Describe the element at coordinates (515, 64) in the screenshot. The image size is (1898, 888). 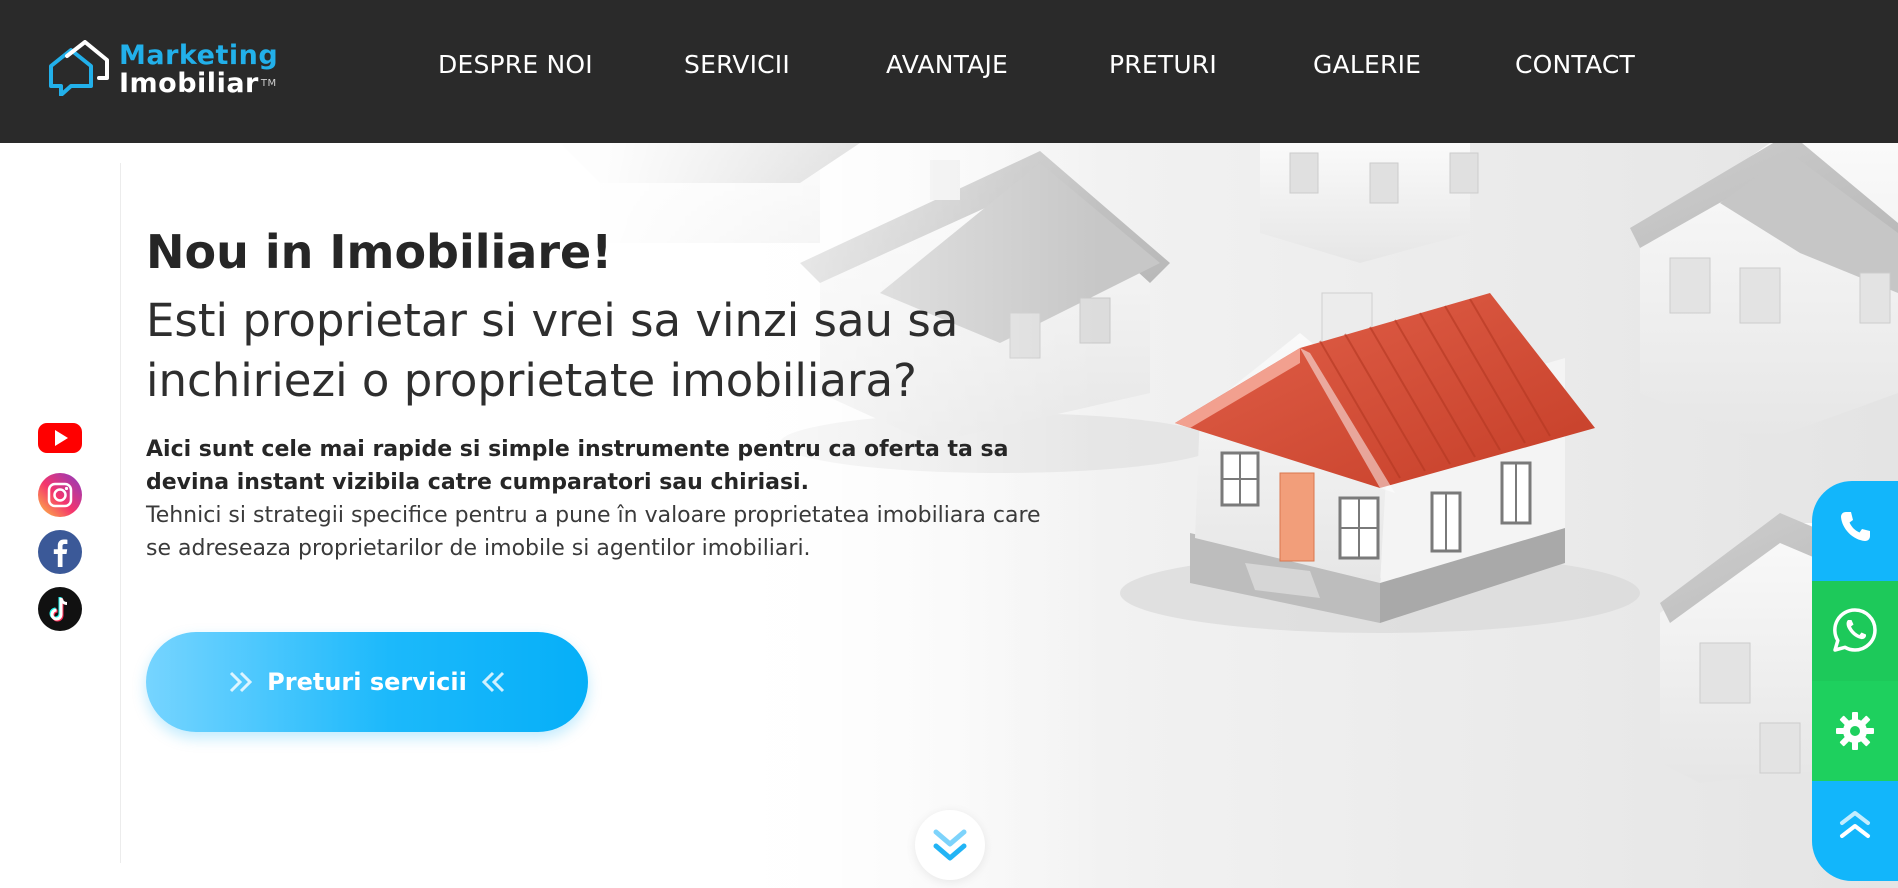
I see `nav-item-despre-noi: DESPRE NOI` at that location.